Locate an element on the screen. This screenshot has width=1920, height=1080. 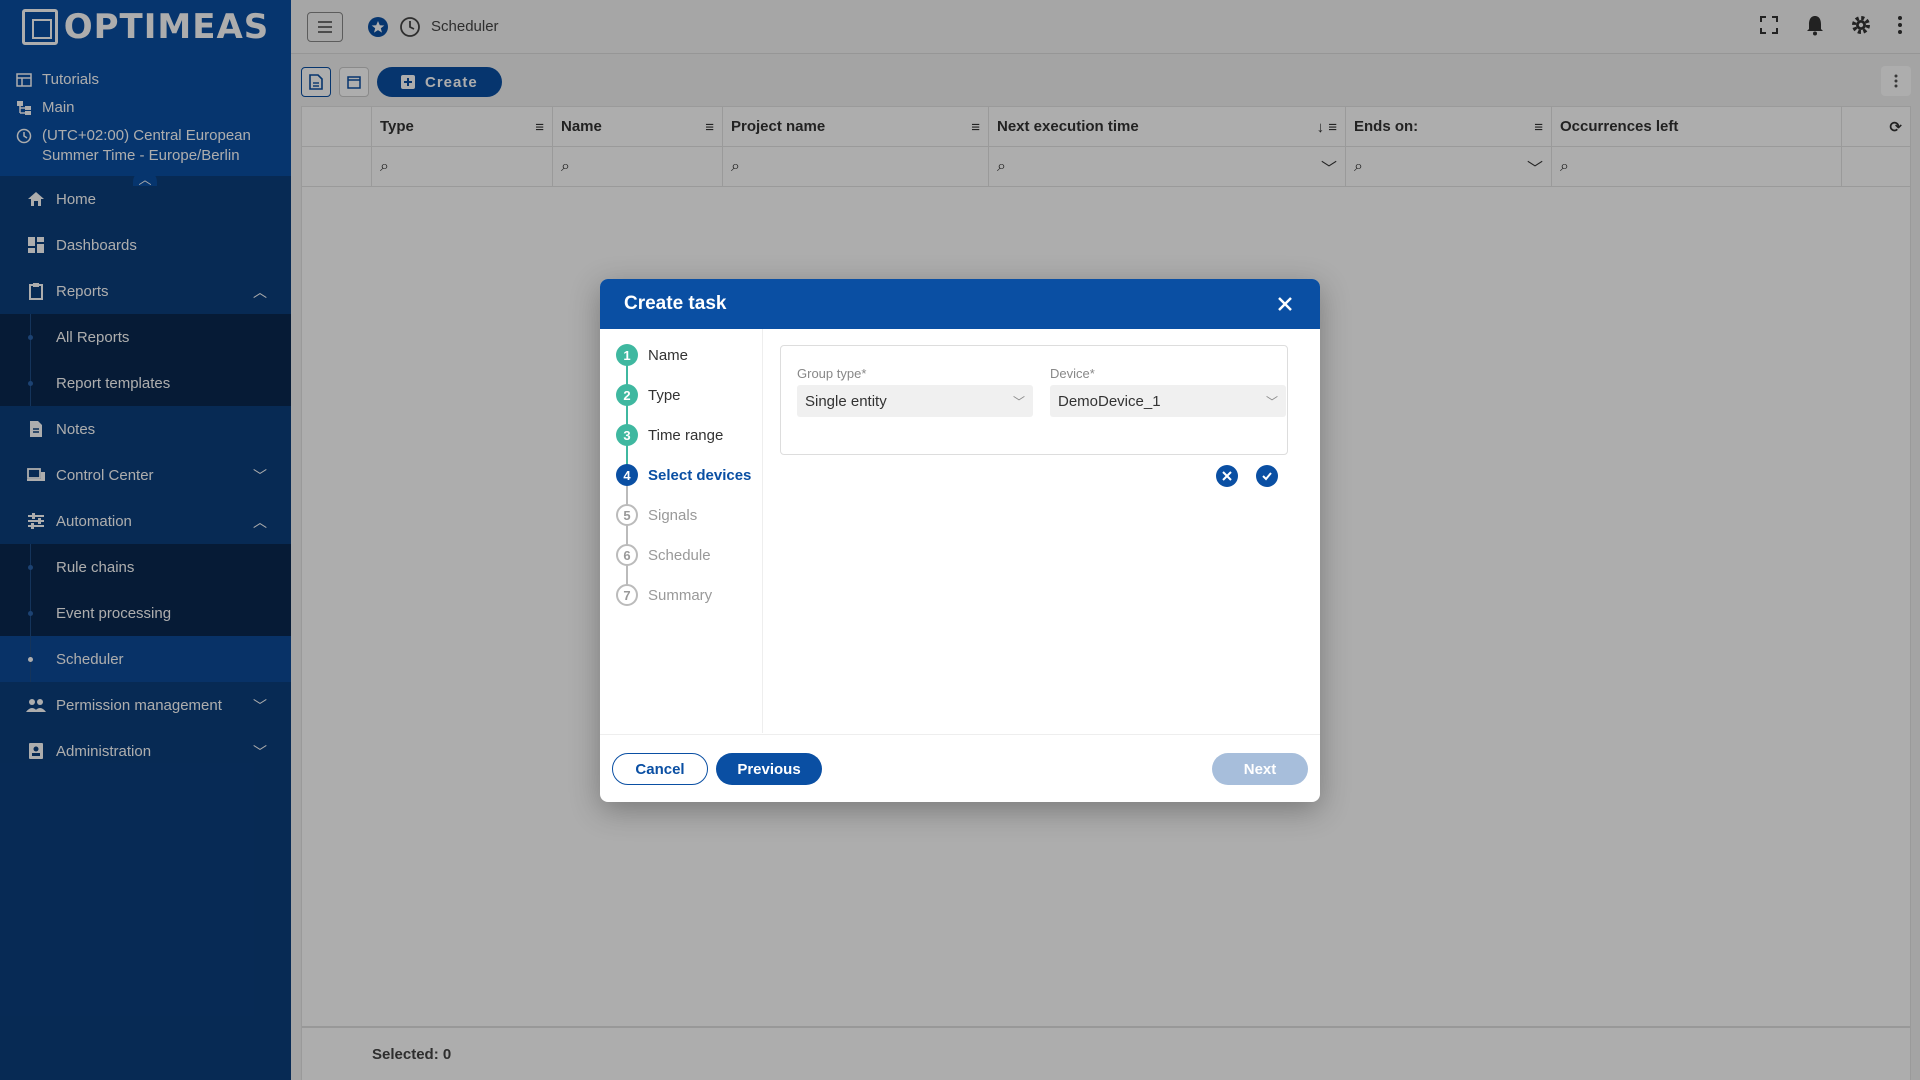
group-type-value: Single entity is located at coordinates (846, 401).